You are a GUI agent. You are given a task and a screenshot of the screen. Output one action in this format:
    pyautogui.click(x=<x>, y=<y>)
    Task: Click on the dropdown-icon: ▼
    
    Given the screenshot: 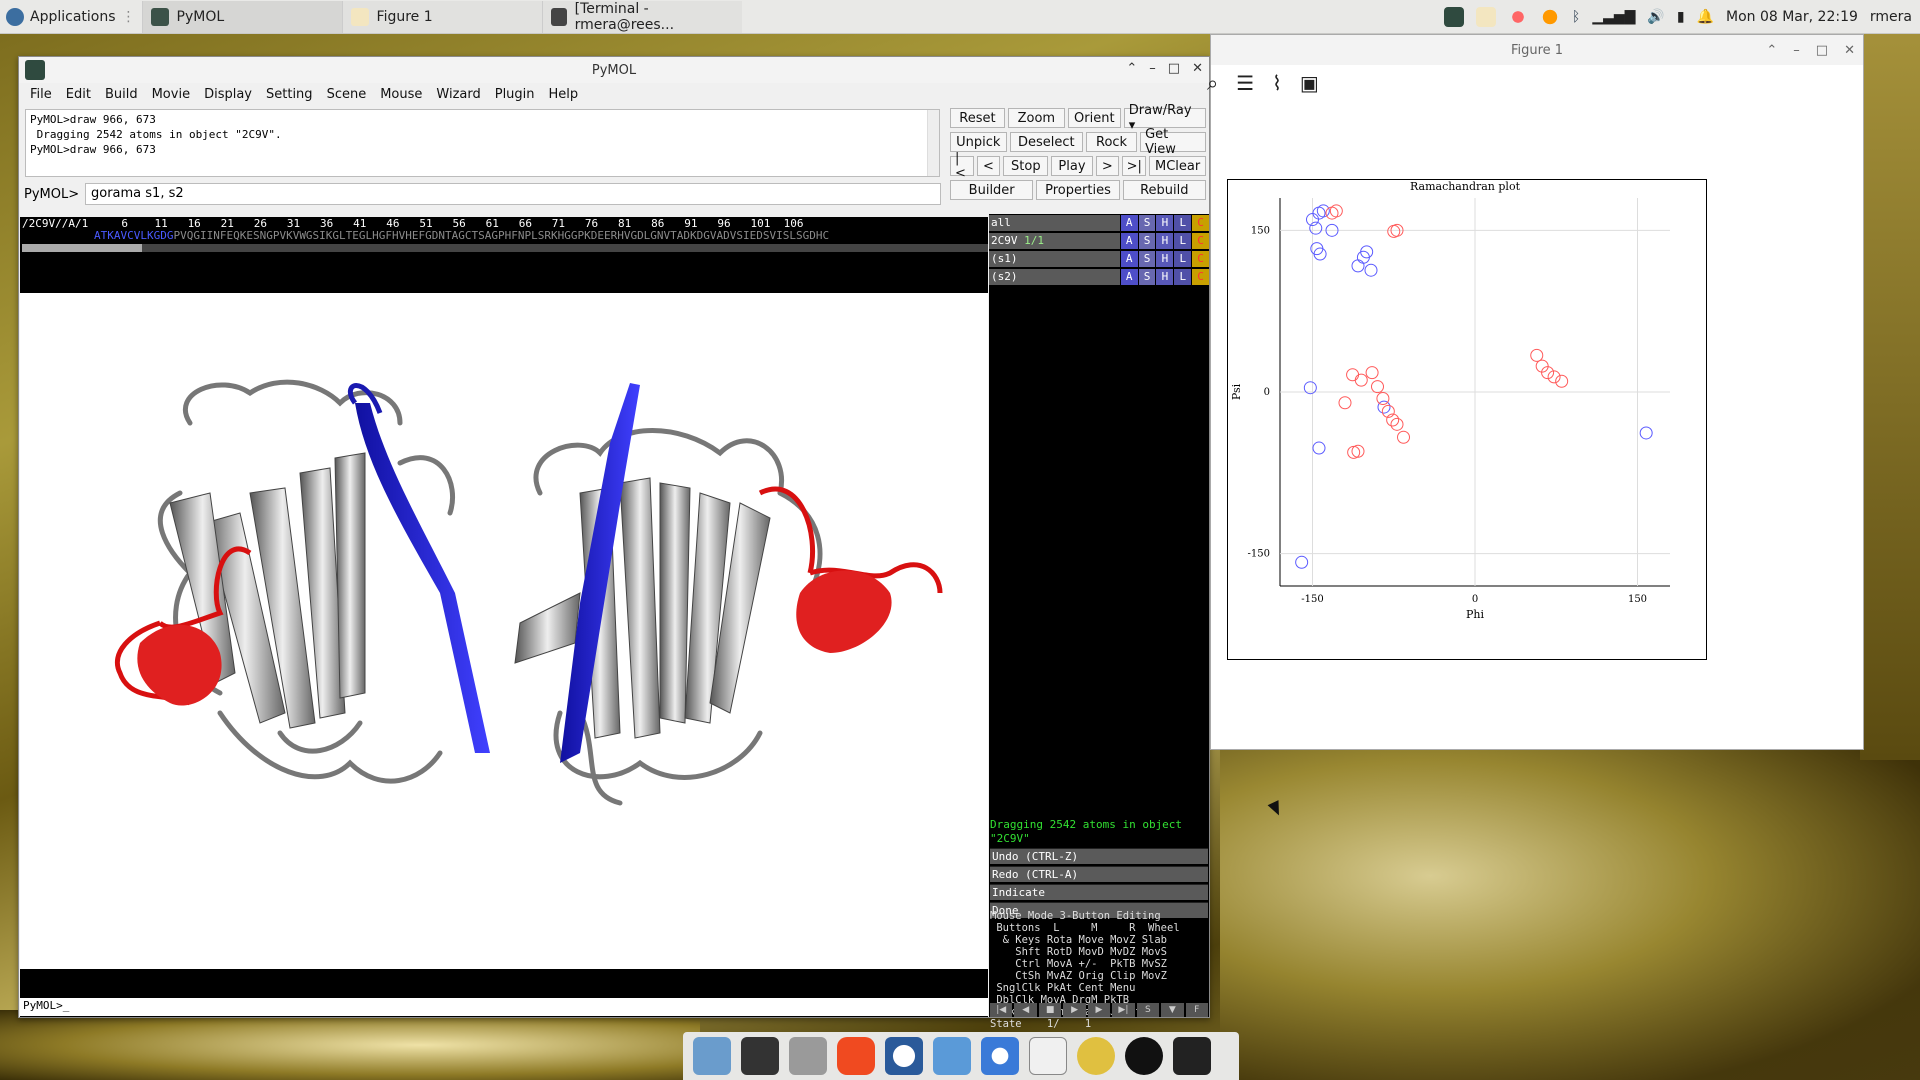 What is the action you would take?
    pyautogui.click(x=1172, y=1010)
    